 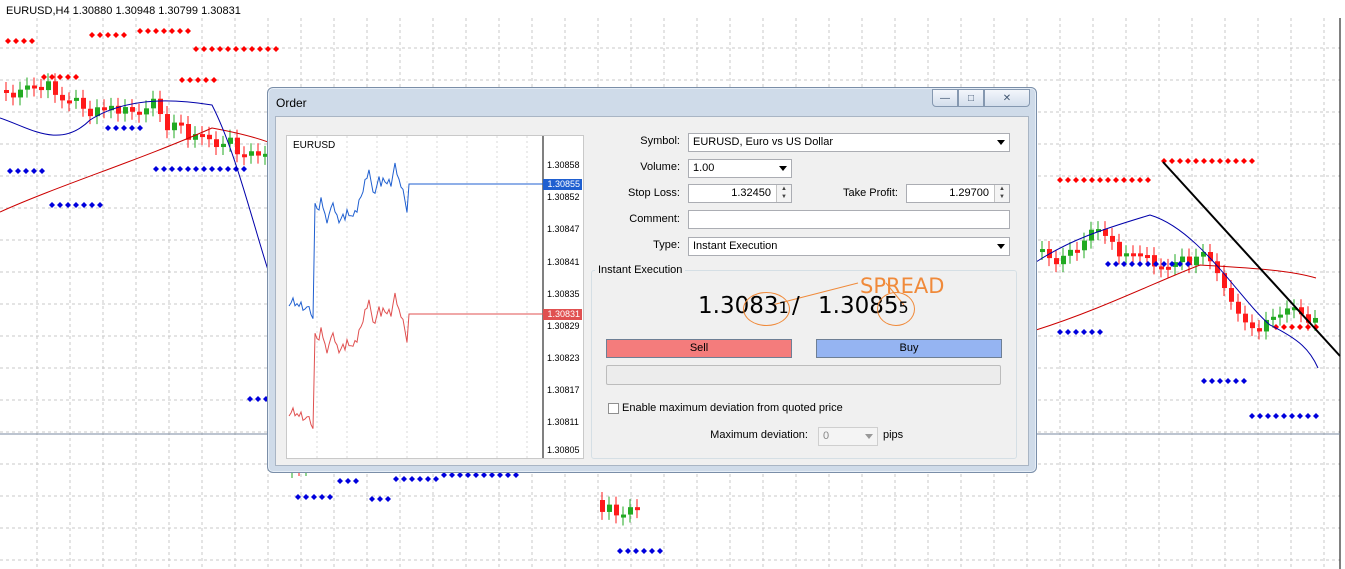 What do you see at coordinates (613, 408) in the screenshot?
I see `deviation-checkbox` at bounding box center [613, 408].